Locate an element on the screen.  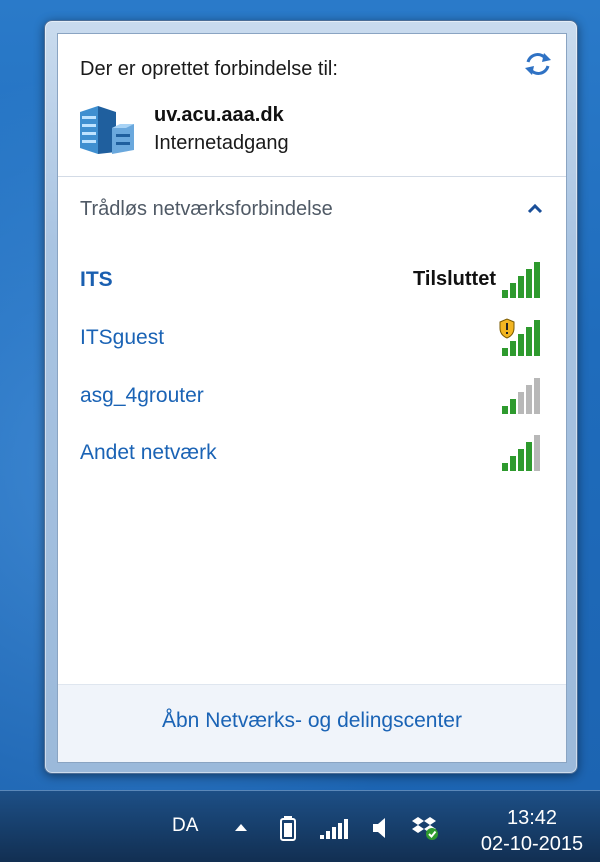
network-domain-icon is located at coordinates (107, 130).